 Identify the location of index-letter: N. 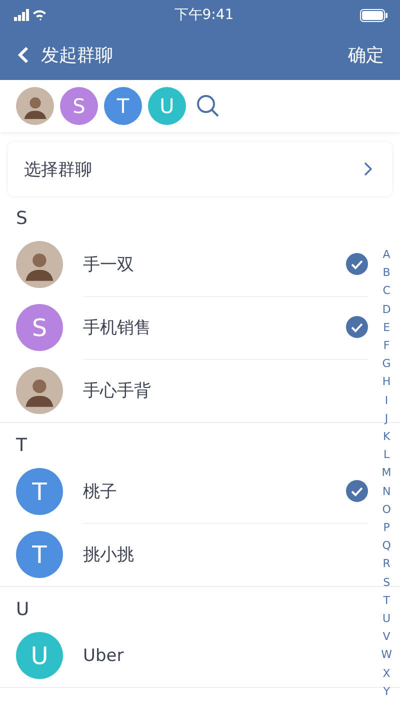
(386, 491).